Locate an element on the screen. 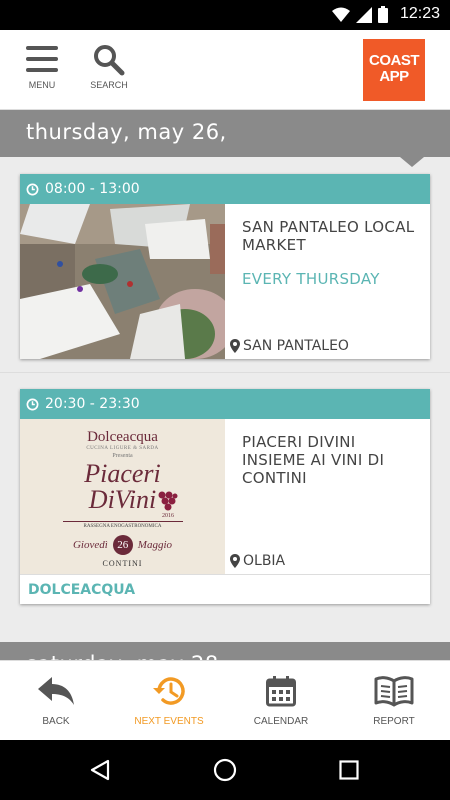 This screenshot has height=800, width=450. location-label: SAN PANTALEO is located at coordinates (296, 346).